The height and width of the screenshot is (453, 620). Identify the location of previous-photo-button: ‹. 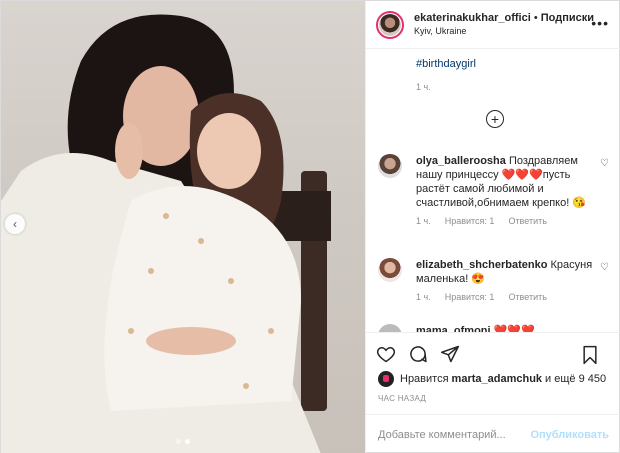
(15, 224).